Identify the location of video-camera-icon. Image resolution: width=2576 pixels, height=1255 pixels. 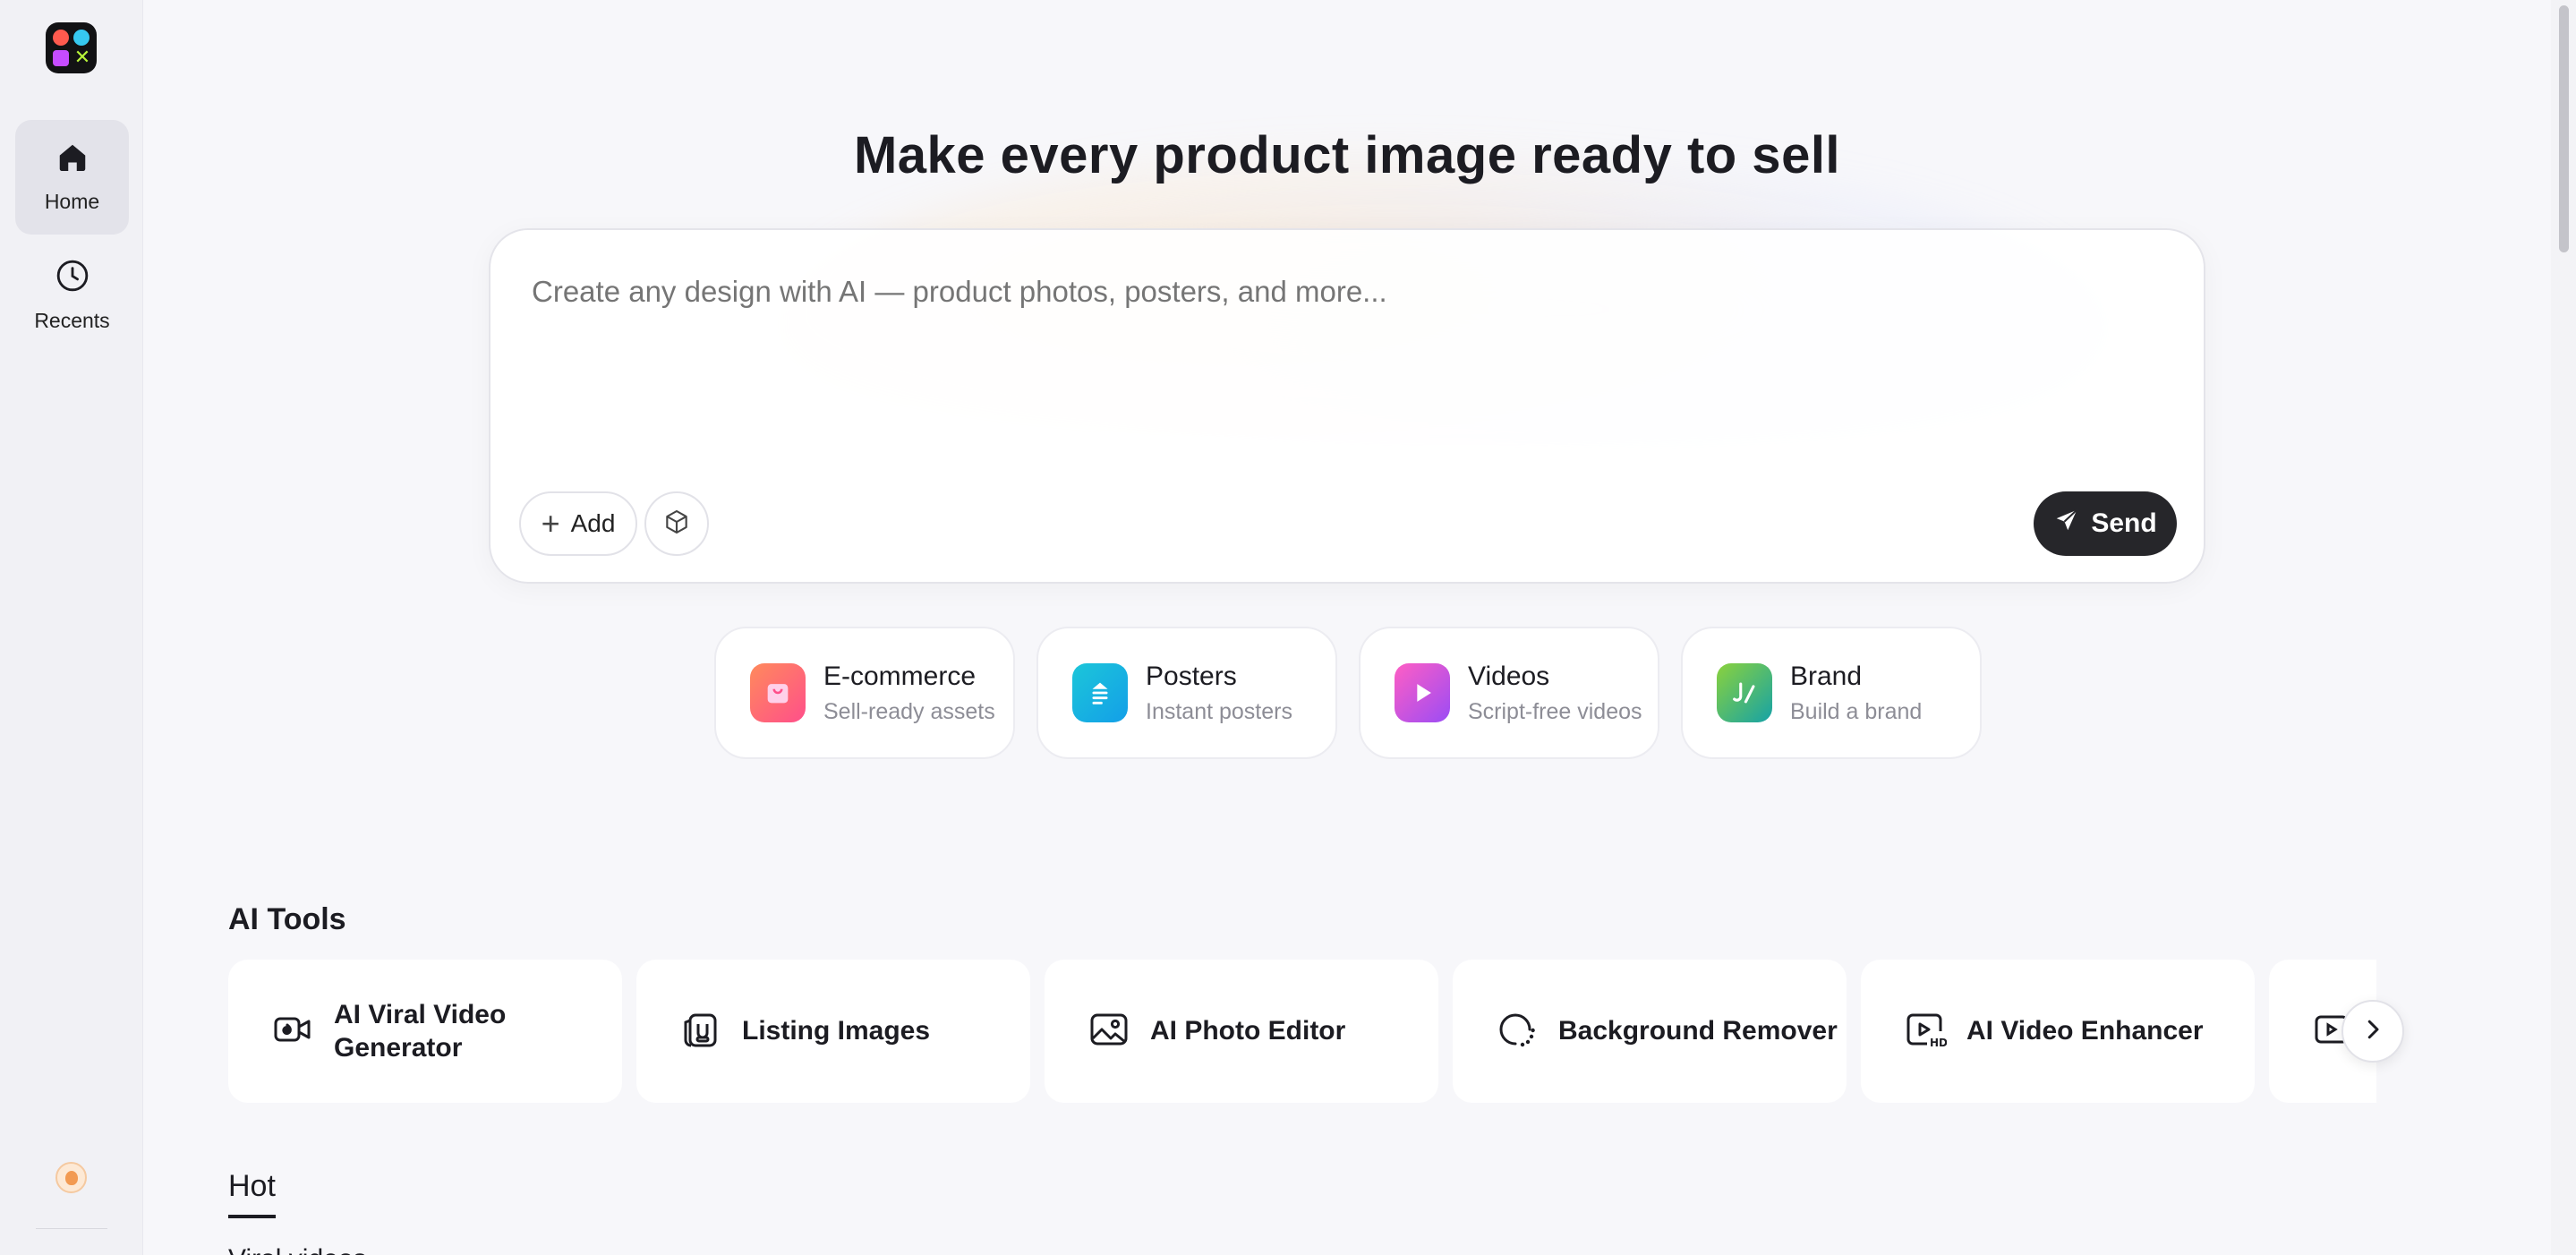
(292, 1031).